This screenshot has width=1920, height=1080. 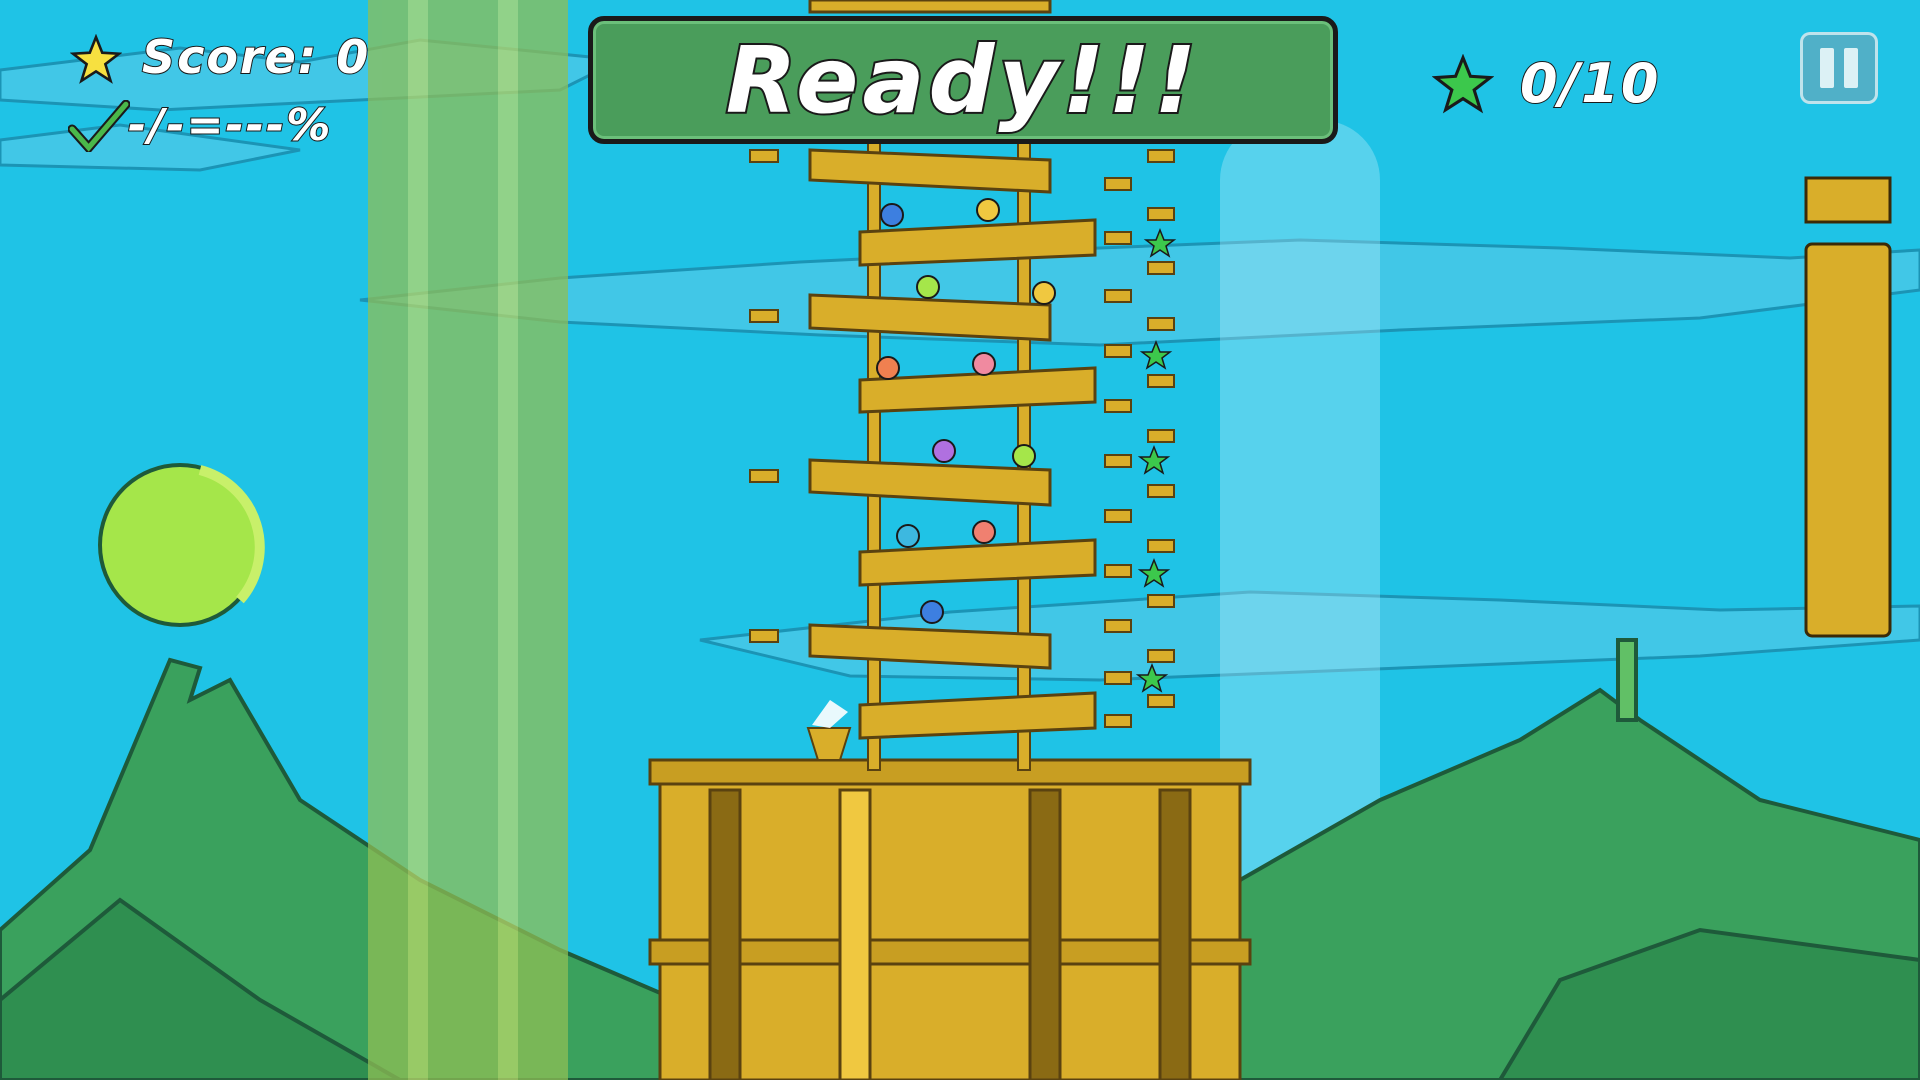 I want to click on ready-banner-text: Ready!!!, so click(x=962, y=80).